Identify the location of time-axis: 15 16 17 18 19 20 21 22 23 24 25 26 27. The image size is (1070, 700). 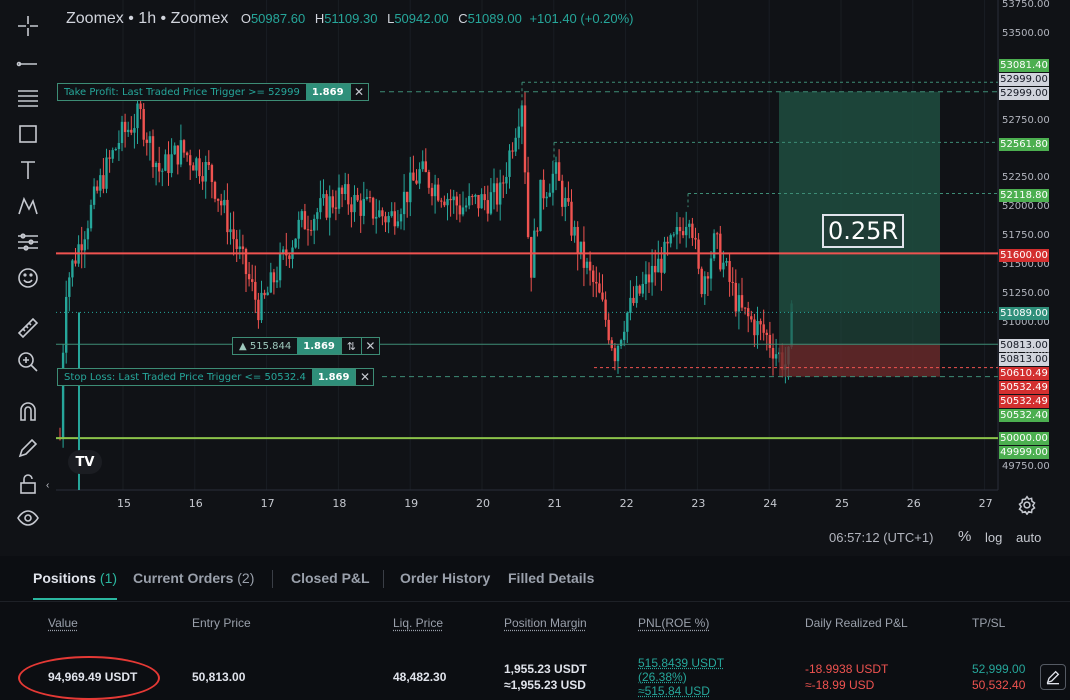
(500, 505).